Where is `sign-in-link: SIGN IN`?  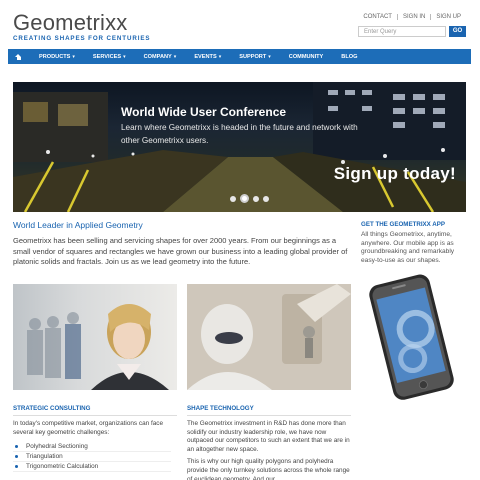
sign-in-link: SIGN IN is located at coordinates (413, 17).